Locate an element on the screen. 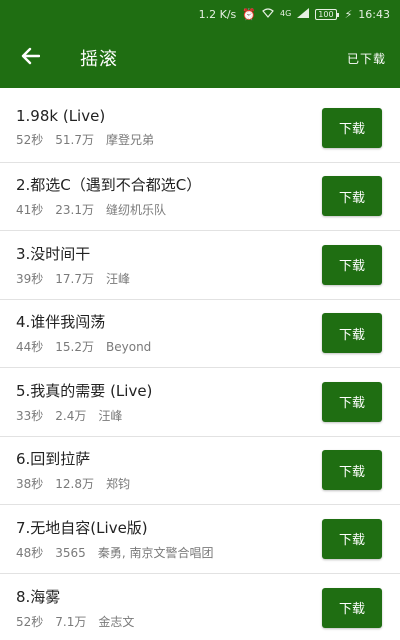 The height and width of the screenshot is (640, 400). wifi-icon is located at coordinates (268, 14).